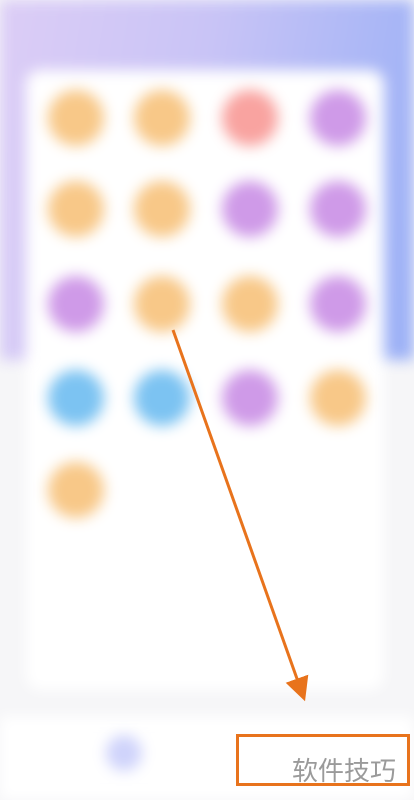  What do you see at coordinates (344, 772) in the screenshot?
I see `watermark-text: 软件技巧` at bounding box center [344, 772].